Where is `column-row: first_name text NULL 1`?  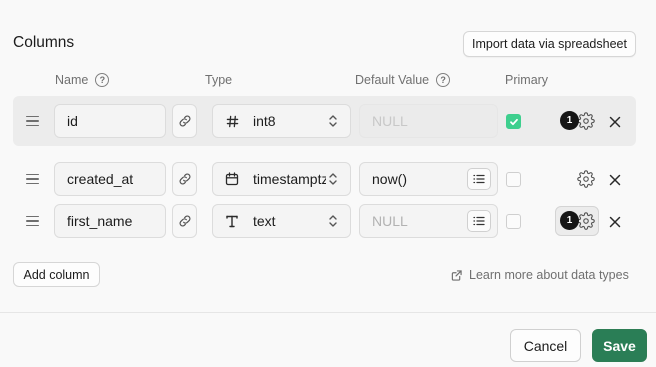 column-row: first_name text NULL 1 is located at coordinates (324, 221).